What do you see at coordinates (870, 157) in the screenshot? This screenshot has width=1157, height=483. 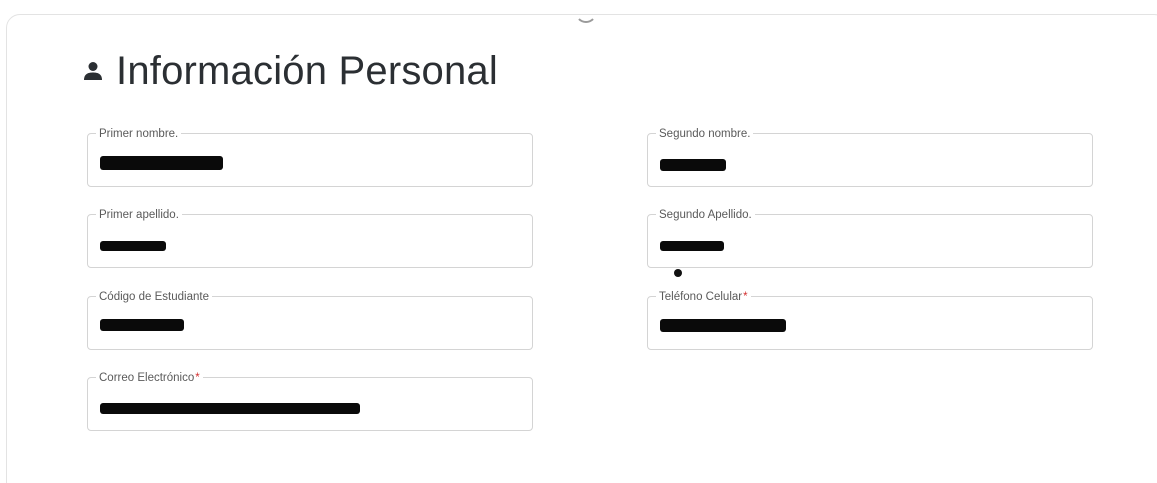 I see `segundo-nombre-field: Segundo nombre.` at bounding box center [870, 157].